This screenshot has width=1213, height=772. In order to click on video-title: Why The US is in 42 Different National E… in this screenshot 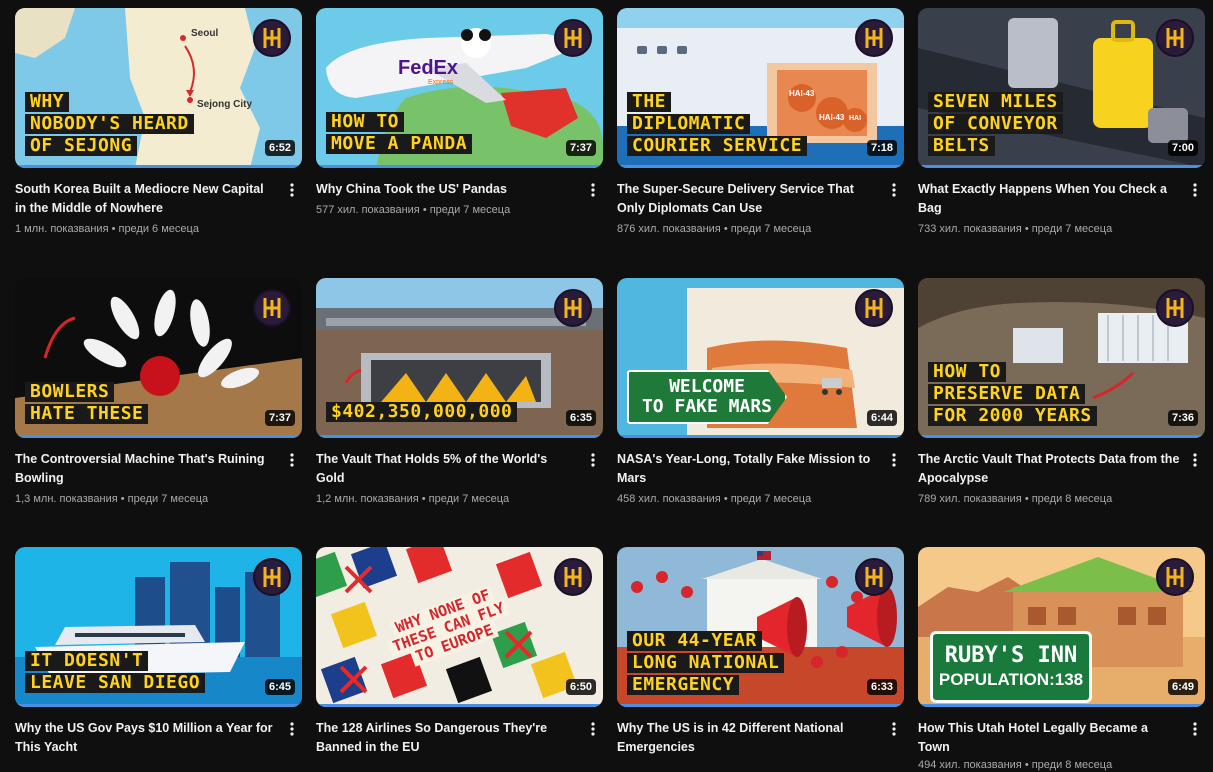, I will do `click(748, 738)`.